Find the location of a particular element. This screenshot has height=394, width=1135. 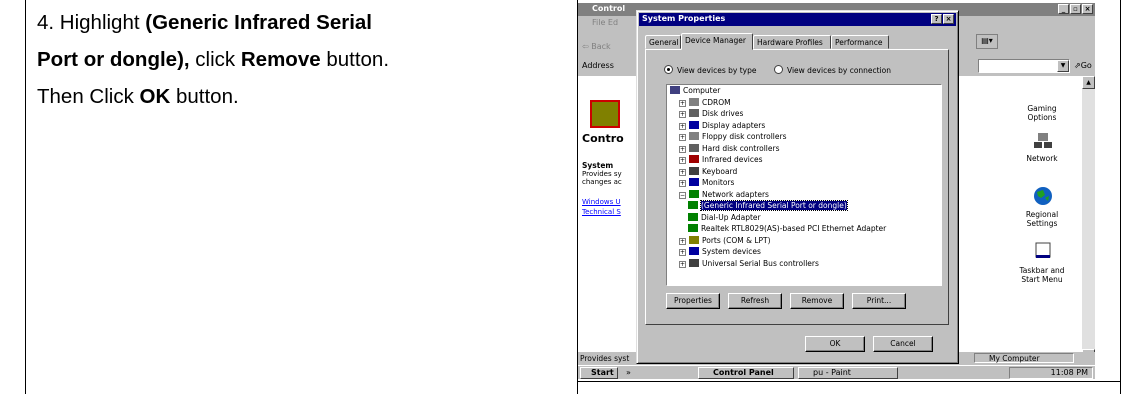

refresh-button: Refresh is located at coordinates (755, 301).